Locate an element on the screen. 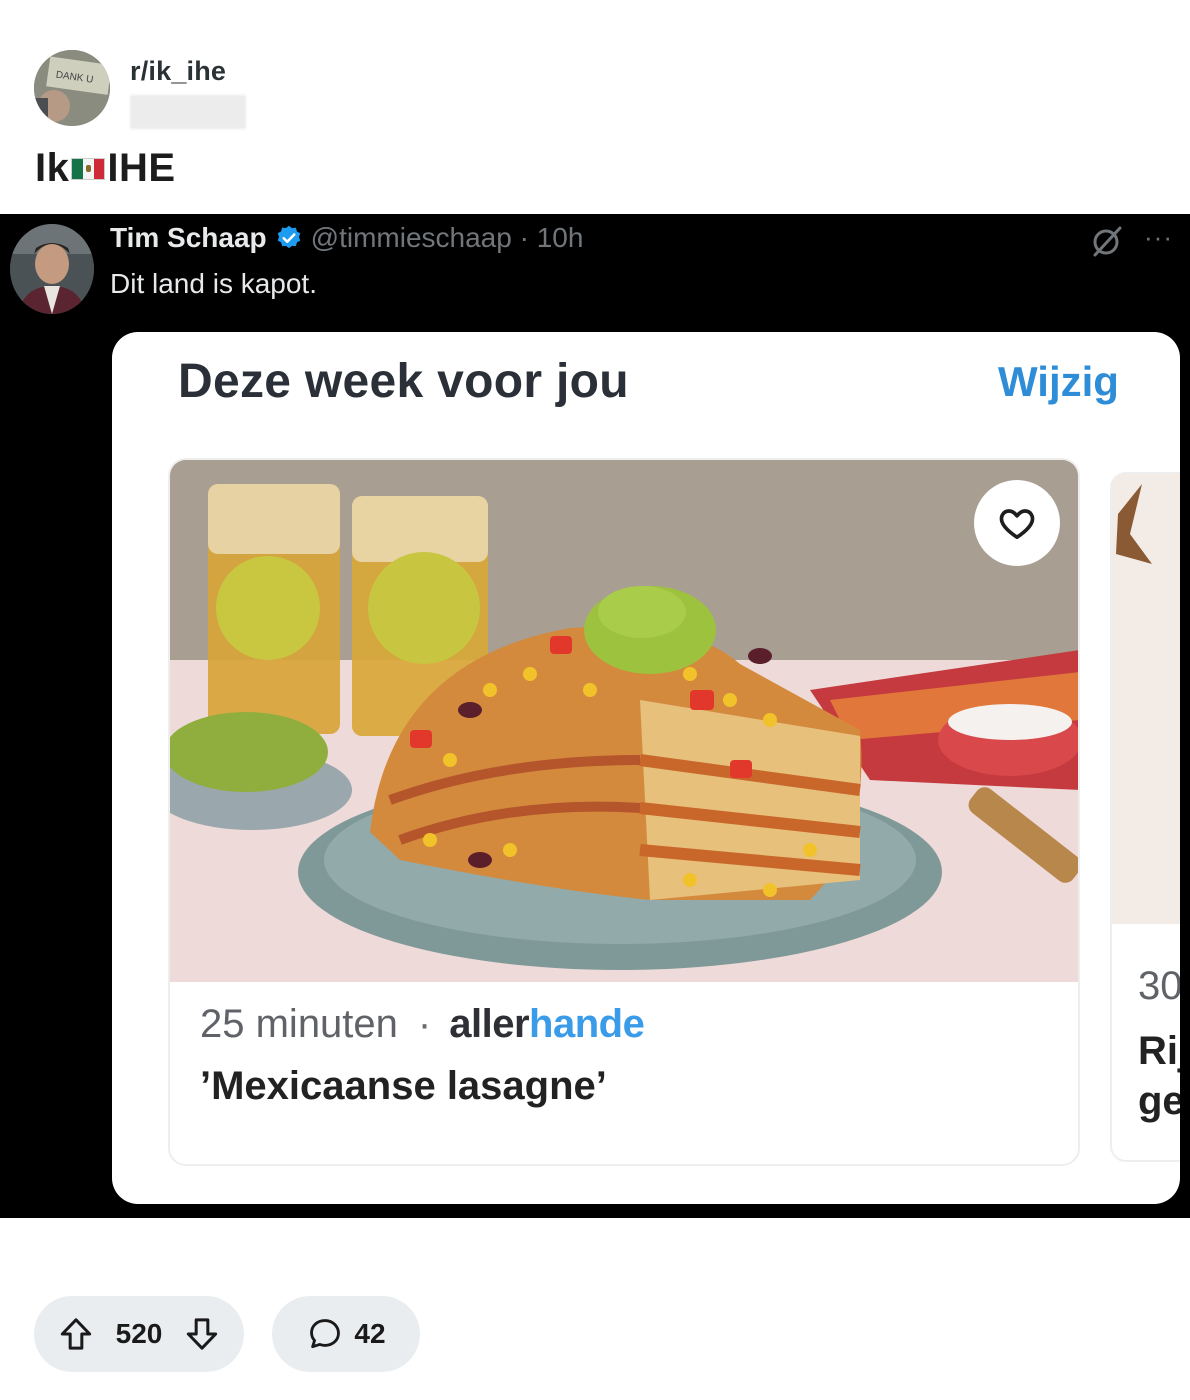  brand-logo-part-2: hande is located at coordinates (587, 1024).